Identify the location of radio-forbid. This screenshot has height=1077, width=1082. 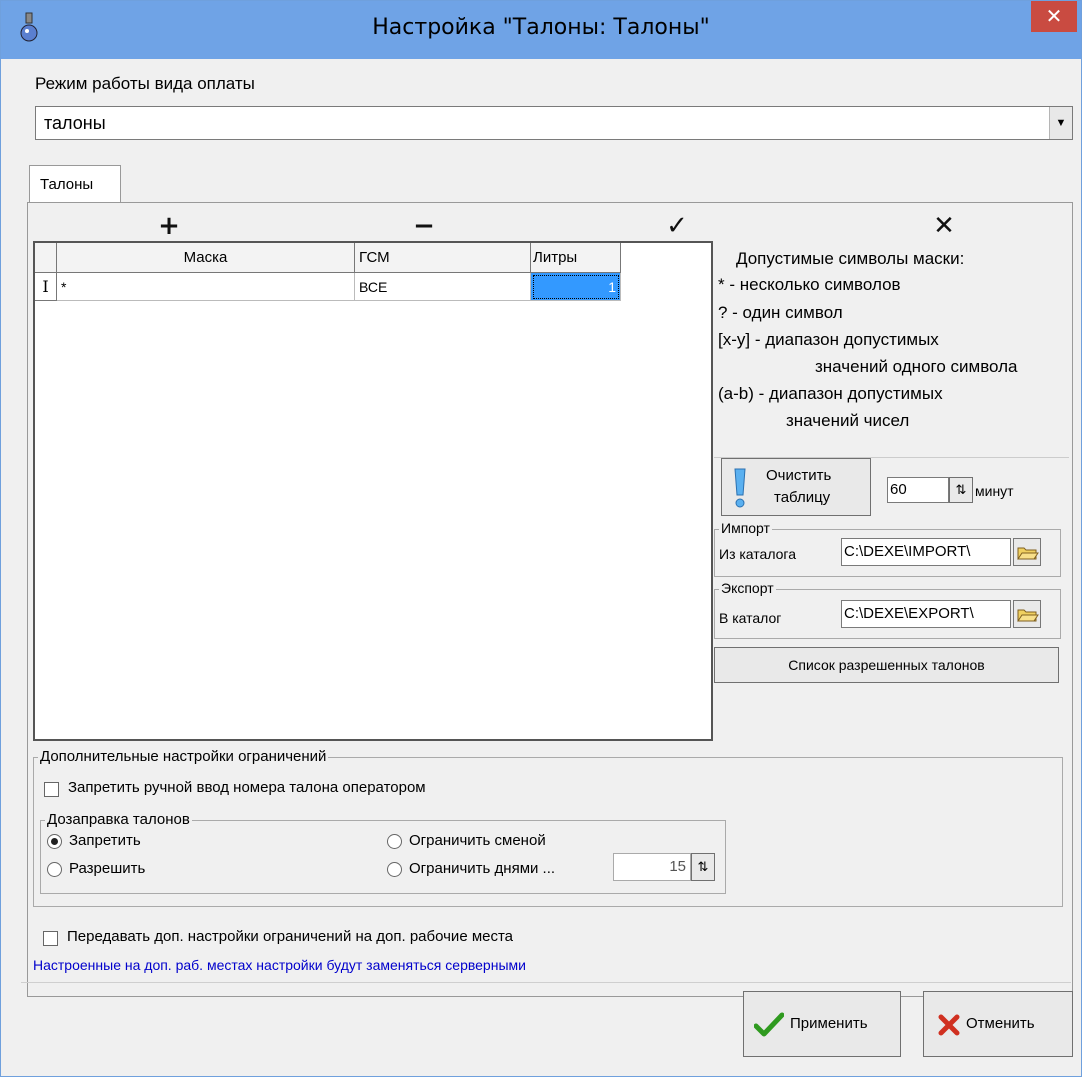
(54, 841).